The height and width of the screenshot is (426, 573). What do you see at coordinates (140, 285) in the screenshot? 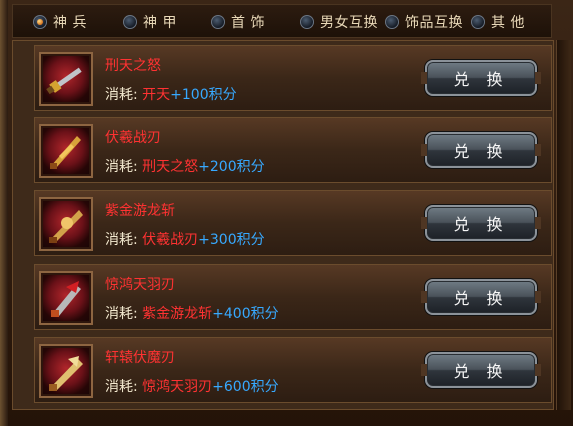
I see `item-name: 惊鸿天羽刃` at bounding box center [140, 285].